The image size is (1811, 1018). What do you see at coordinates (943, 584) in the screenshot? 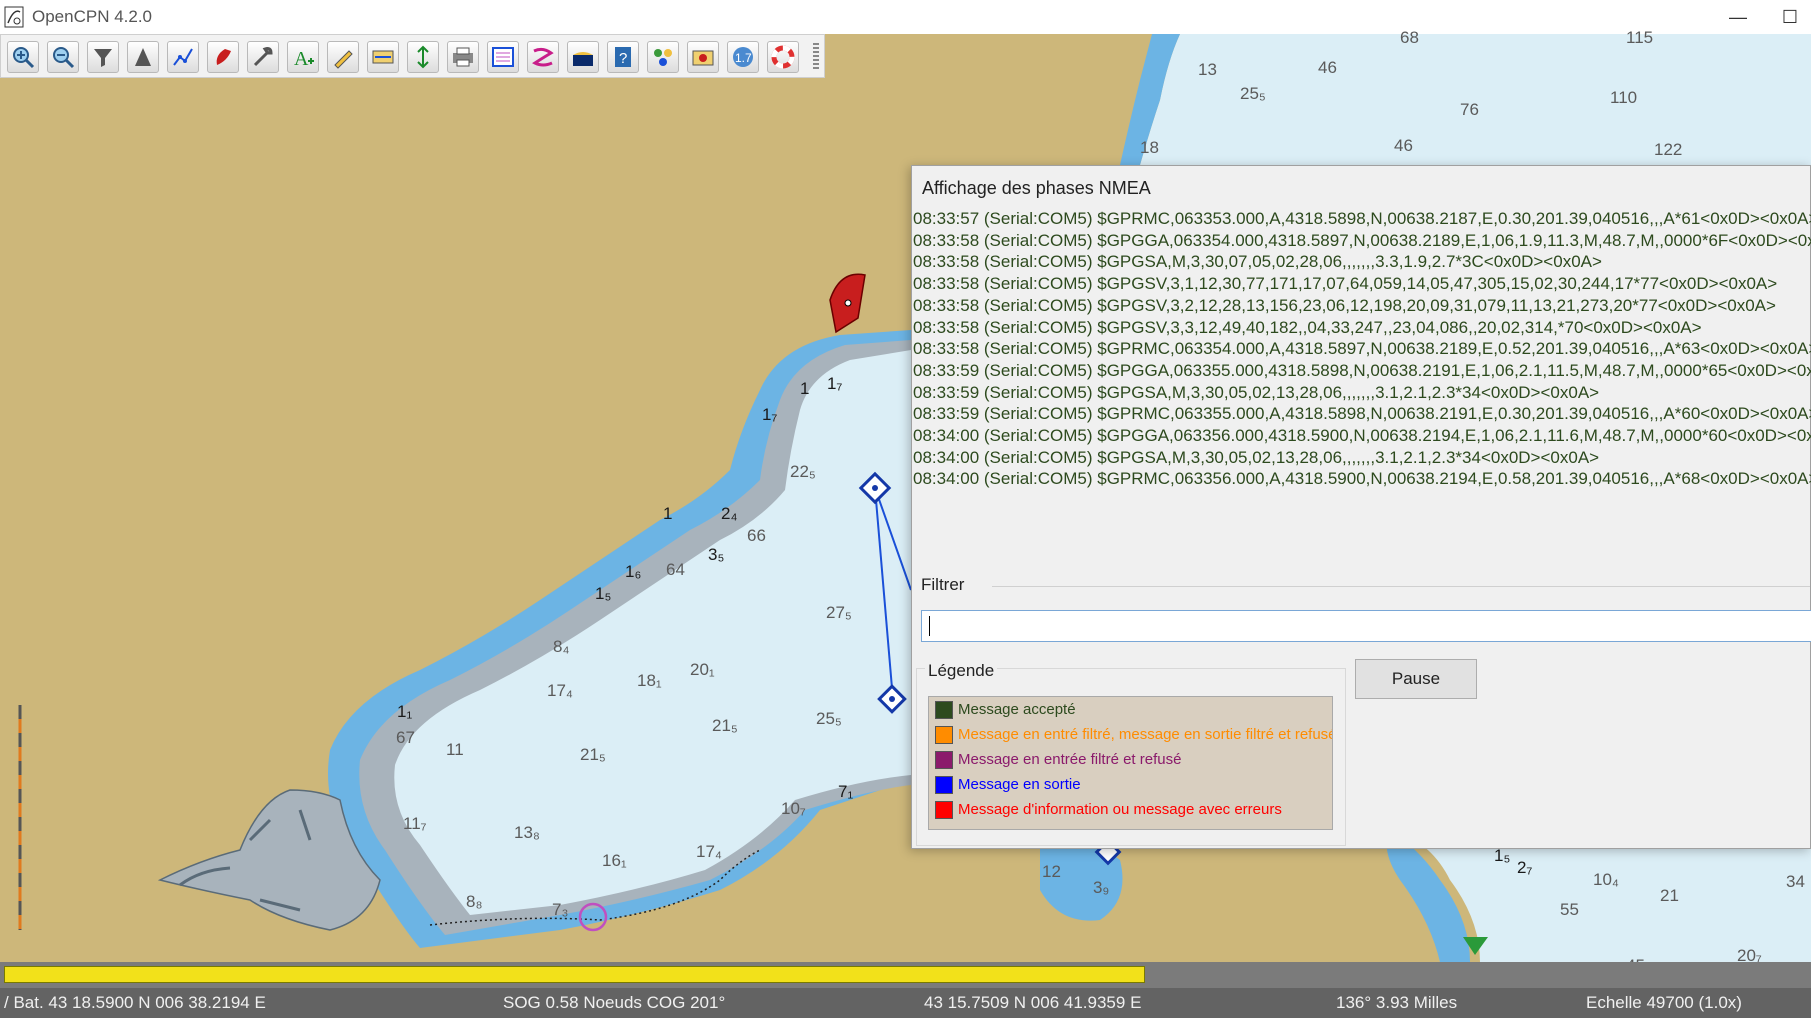
I see `filter-label: Filtrer` at bounding box center [943, 584].